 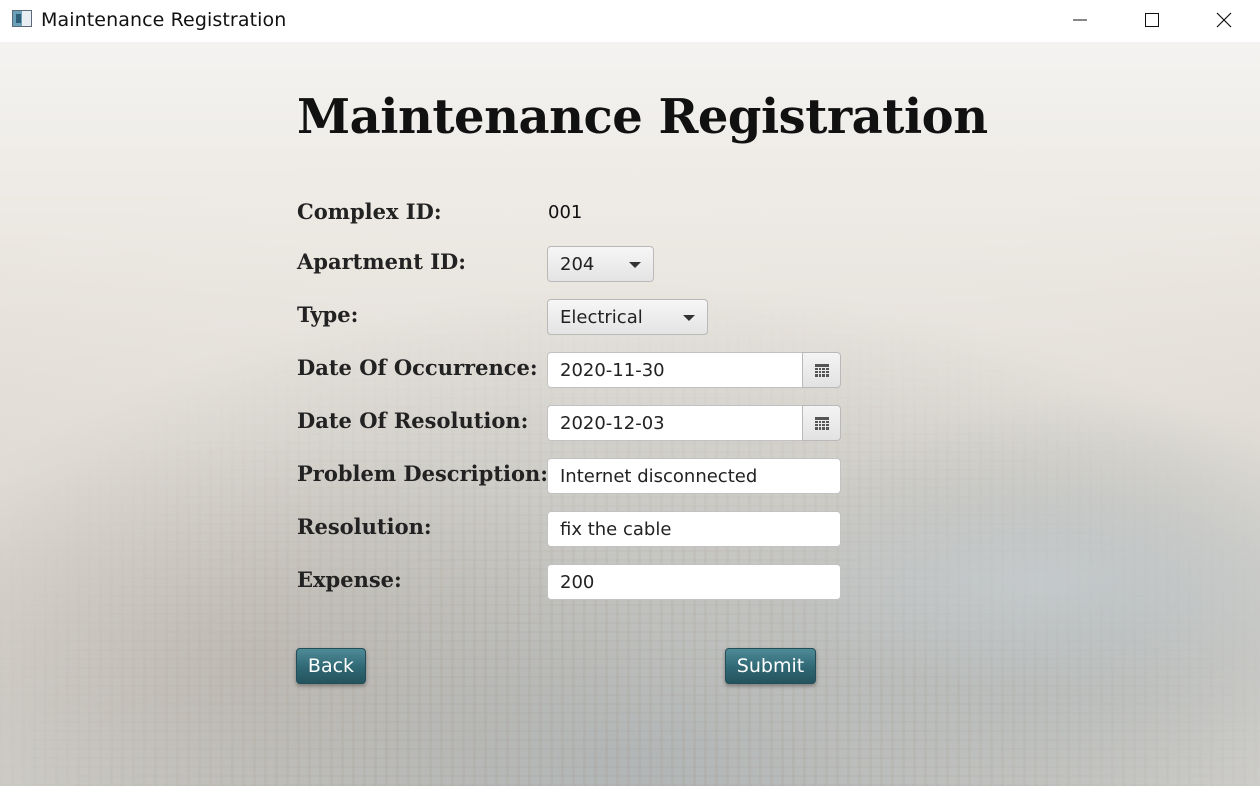 What do you see at coordinates (600, 264) in the screenshot?
I see `apartment-id-select: 204` at bounding box center [600, 264].